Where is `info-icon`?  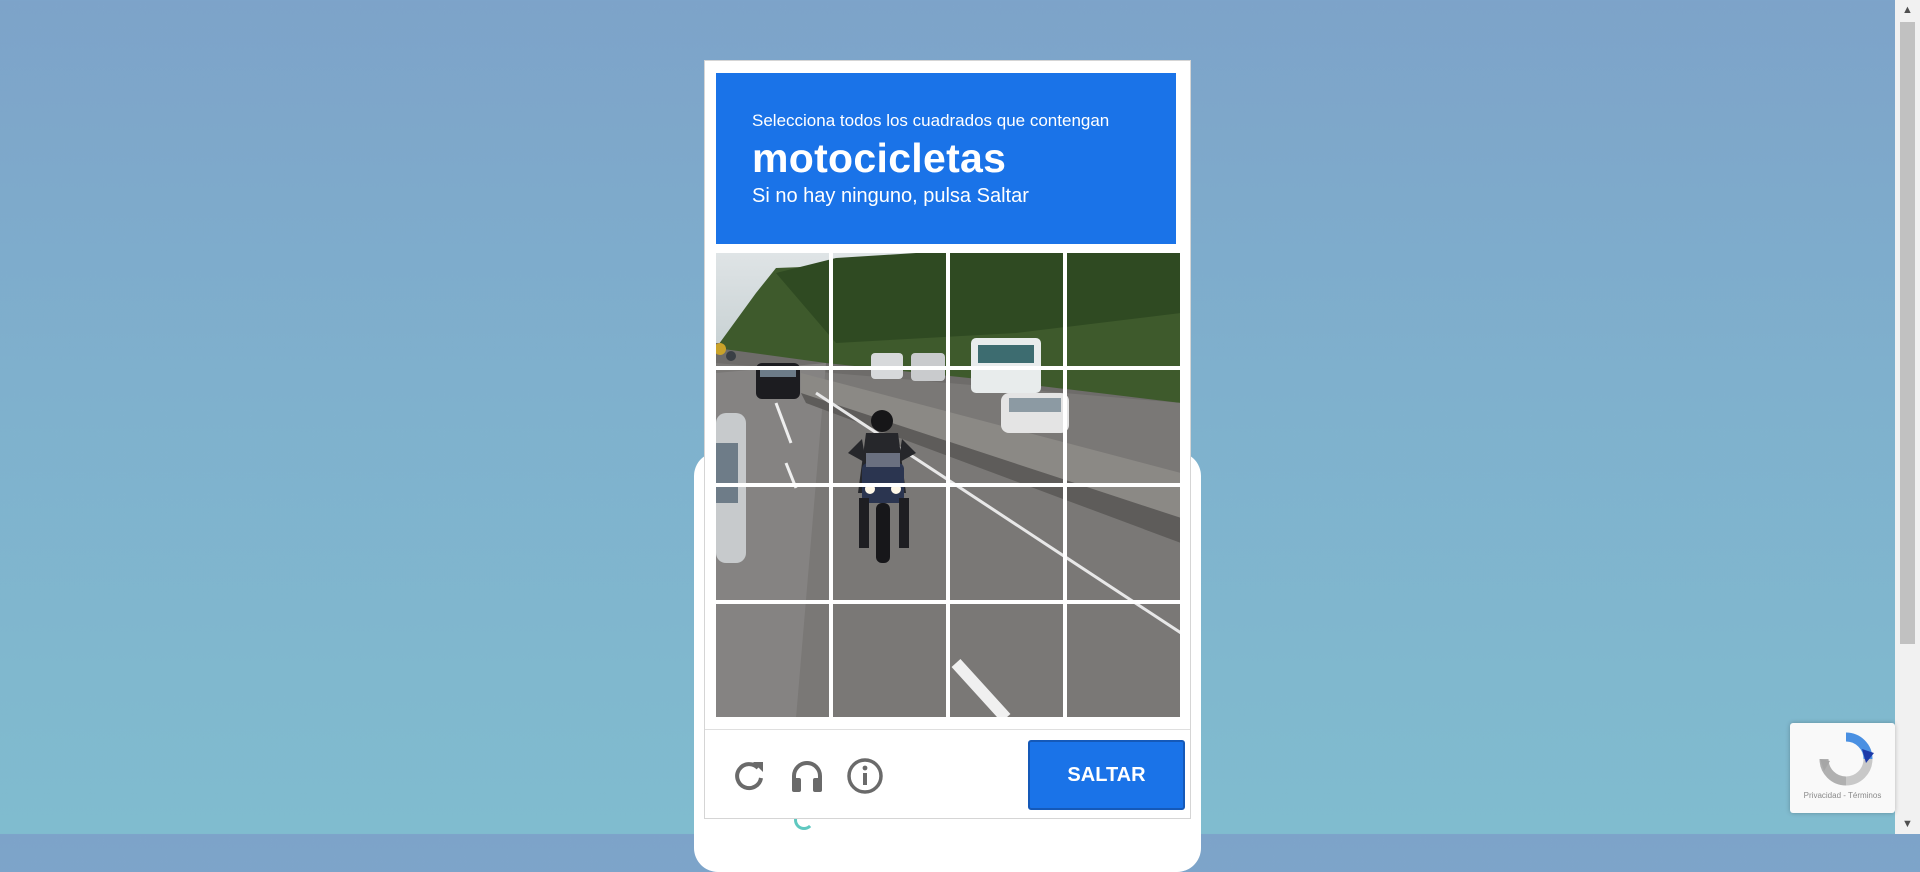
info-icon is located at coordinates (865, 776).